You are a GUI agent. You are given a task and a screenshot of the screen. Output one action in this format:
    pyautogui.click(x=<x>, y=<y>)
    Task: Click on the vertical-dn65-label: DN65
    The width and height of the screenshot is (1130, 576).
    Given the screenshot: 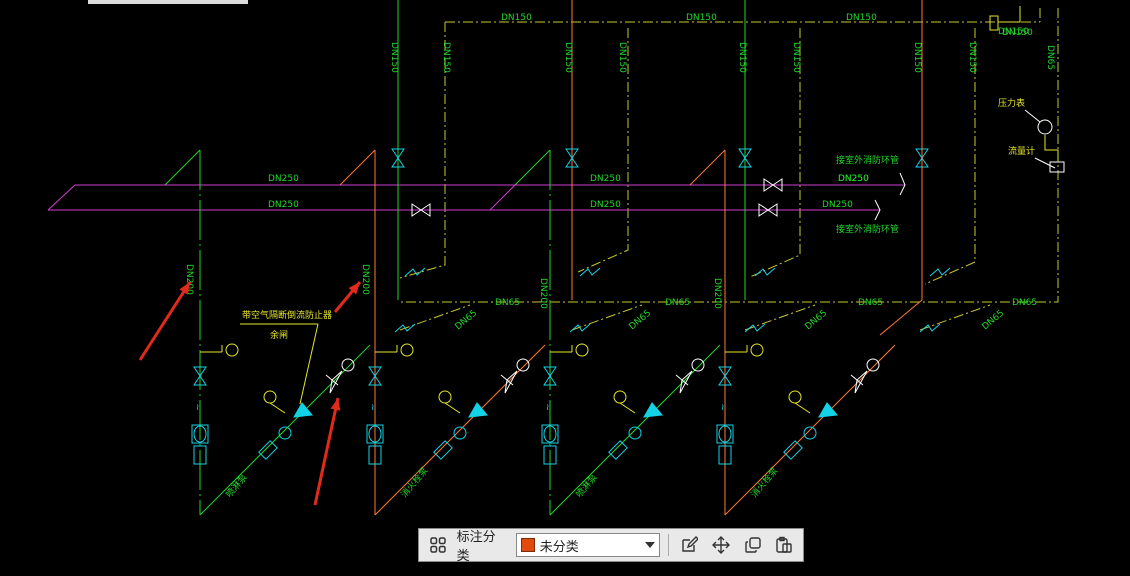 What is the action you would take?
    pyautogui.click(x=1050, y=57)
    